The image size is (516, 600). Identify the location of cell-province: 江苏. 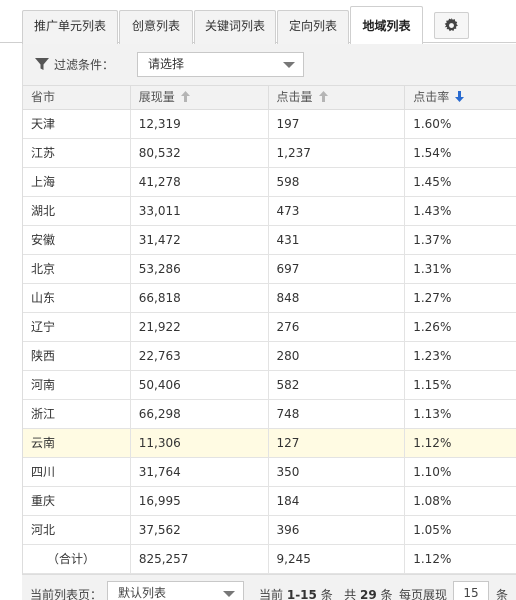
(77, 153).